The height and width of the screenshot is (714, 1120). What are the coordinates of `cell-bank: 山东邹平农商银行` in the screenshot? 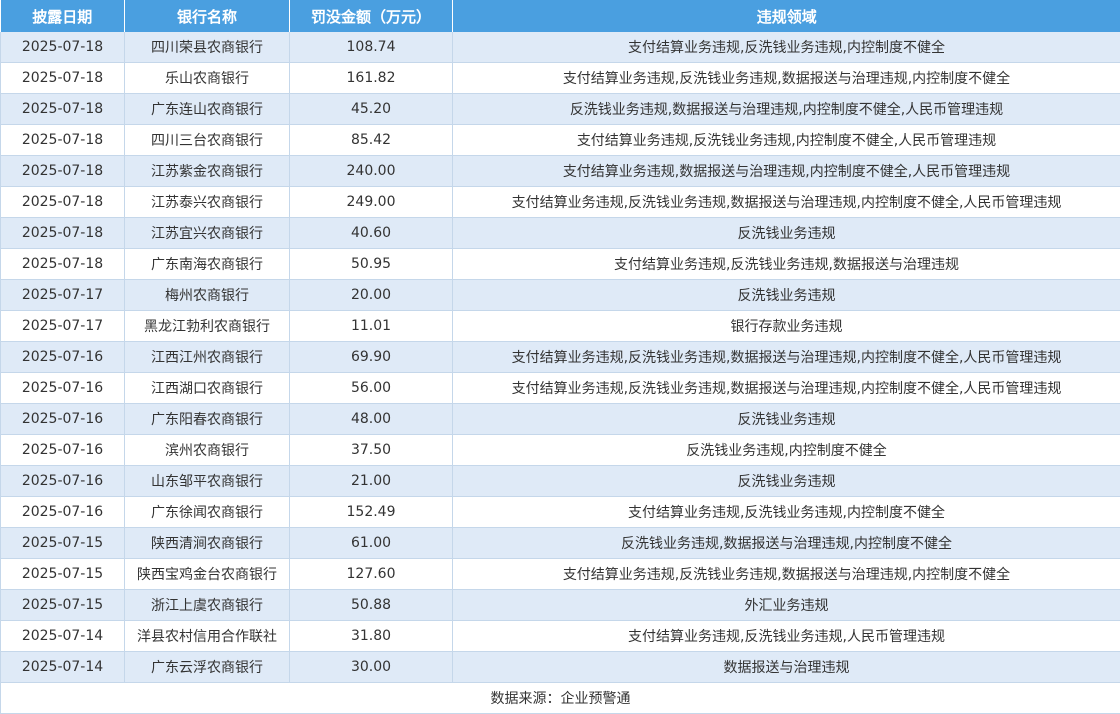 It's located at (207, 481).